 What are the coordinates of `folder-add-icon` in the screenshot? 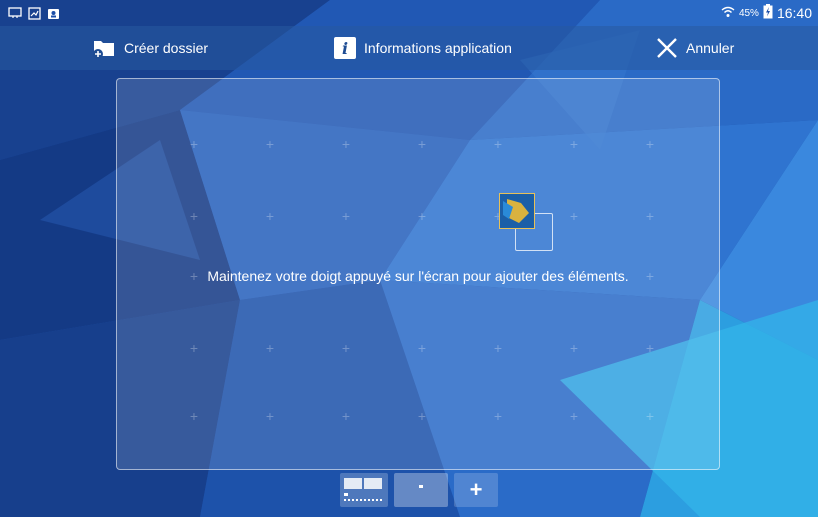 It's located at (104, 48).